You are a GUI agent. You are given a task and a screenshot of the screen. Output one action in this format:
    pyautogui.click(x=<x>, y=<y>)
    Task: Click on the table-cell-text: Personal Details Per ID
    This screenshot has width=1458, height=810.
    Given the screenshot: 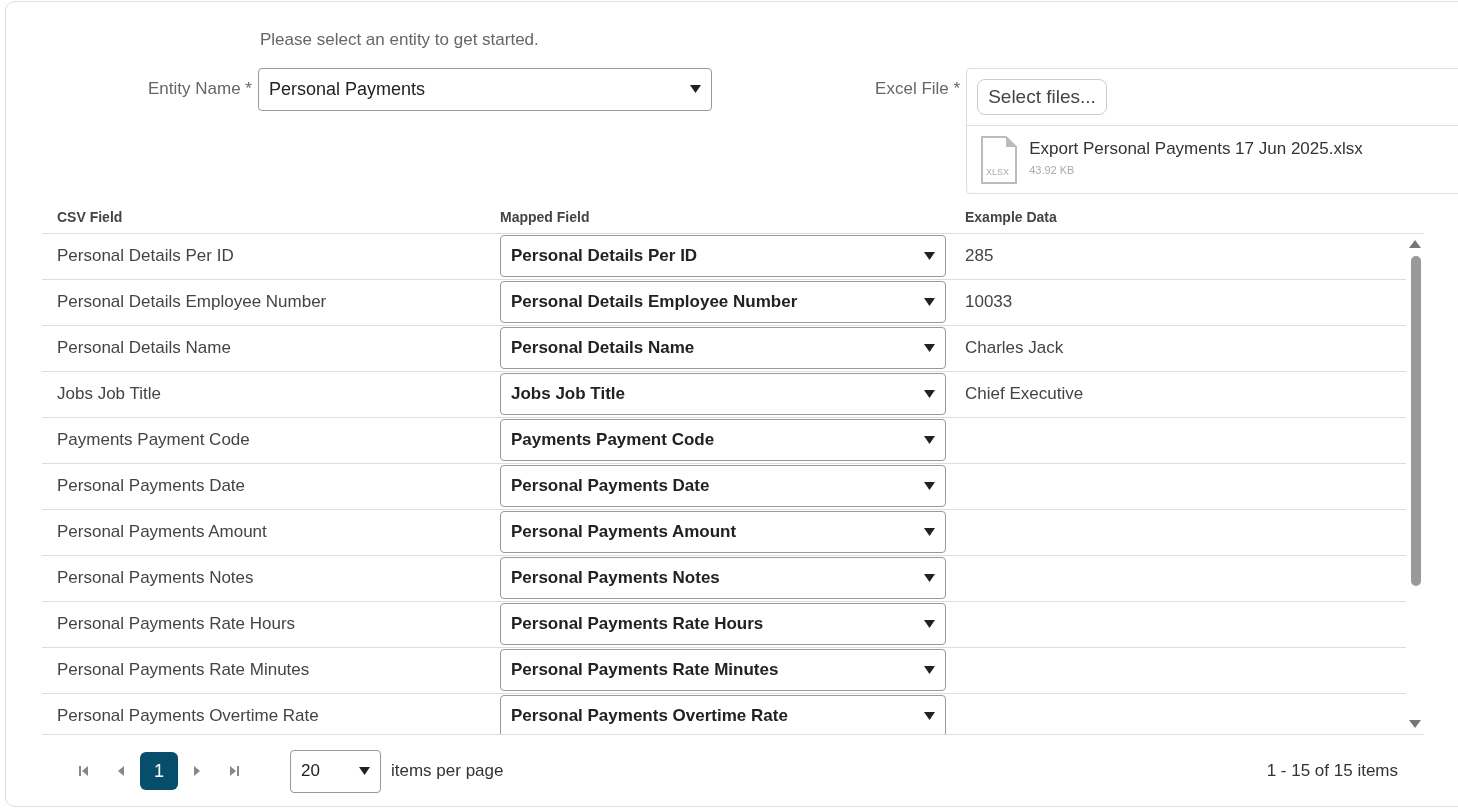 What is the action you would take?
    pyautogui.click(x=145, y=256)
    